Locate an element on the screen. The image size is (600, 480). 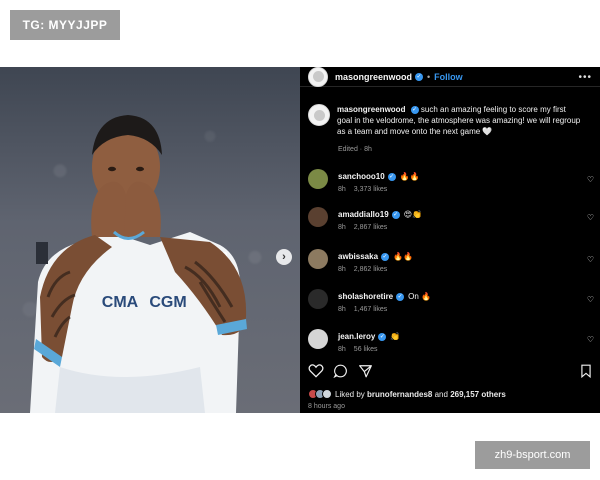
caption-username: masongreenwood is located at coordinates (371, 109).